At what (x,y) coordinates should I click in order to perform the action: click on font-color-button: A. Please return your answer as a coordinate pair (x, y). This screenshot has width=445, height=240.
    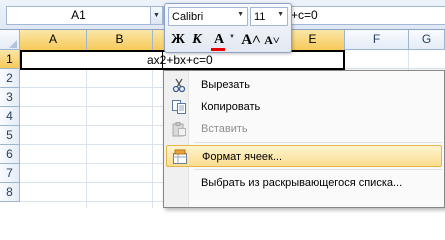
    Looking at the image, I should click on (219, 40).